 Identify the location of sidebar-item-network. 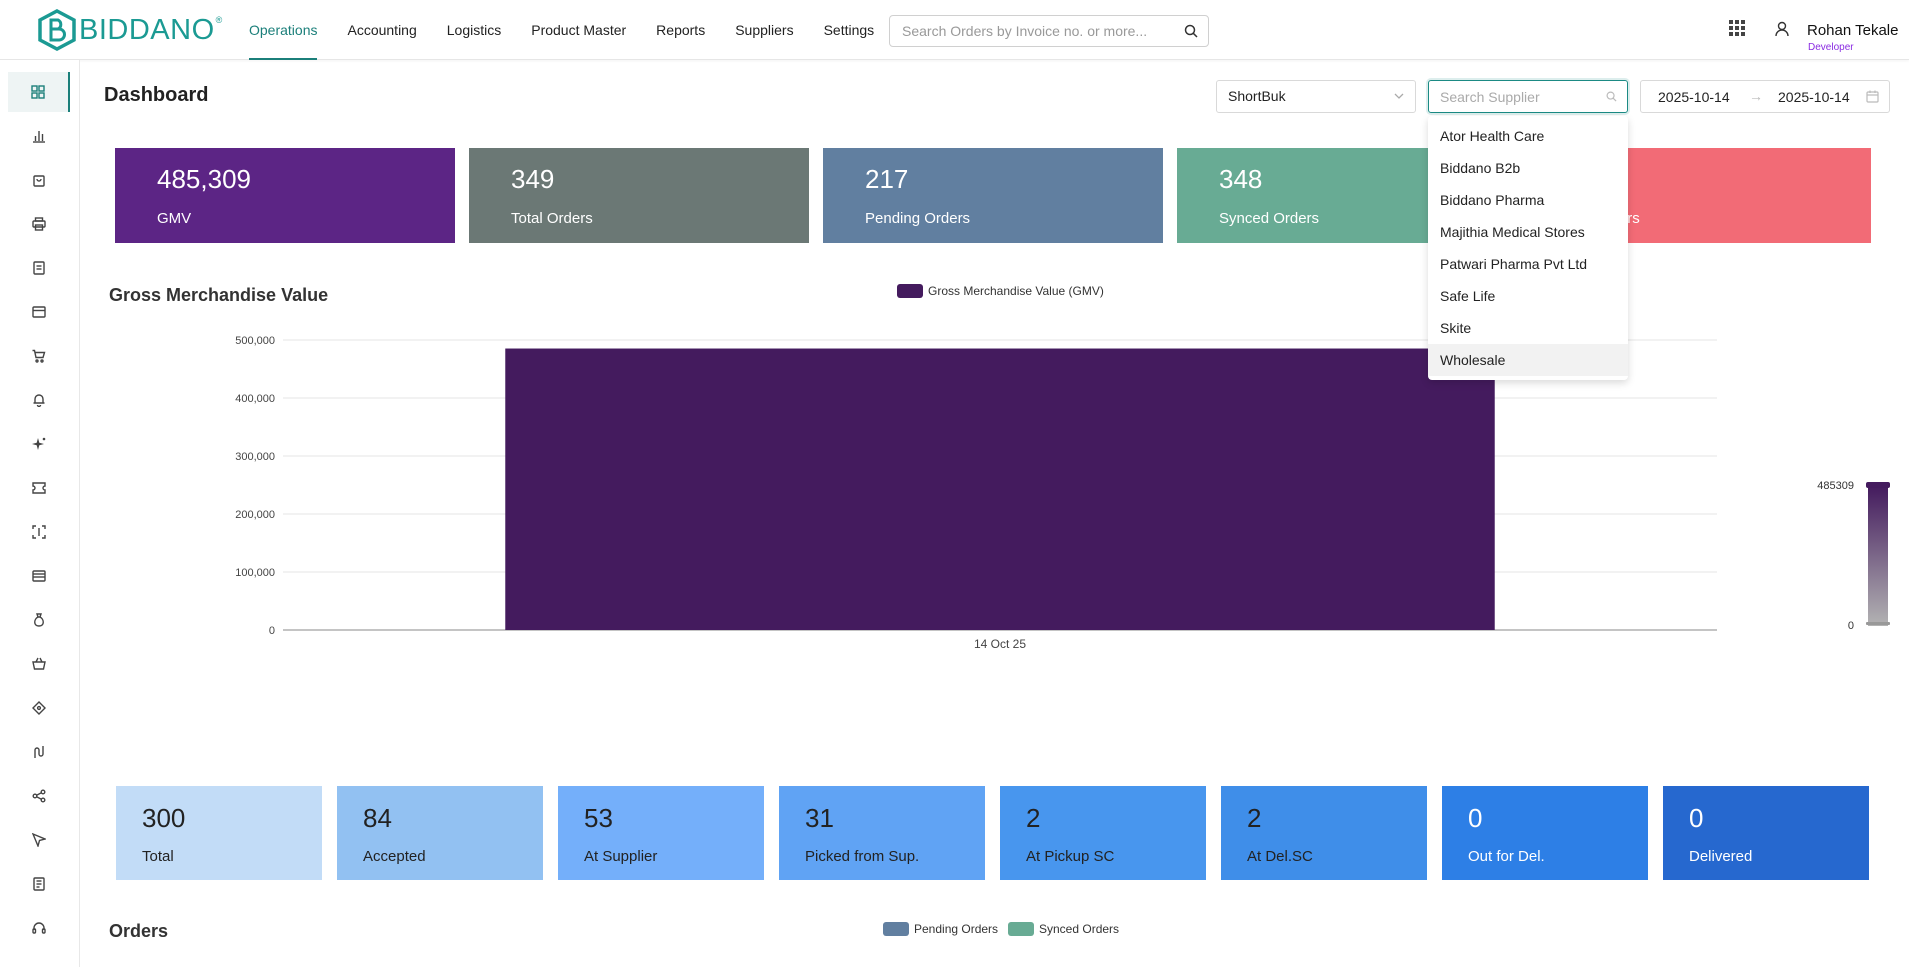
(39, 796).